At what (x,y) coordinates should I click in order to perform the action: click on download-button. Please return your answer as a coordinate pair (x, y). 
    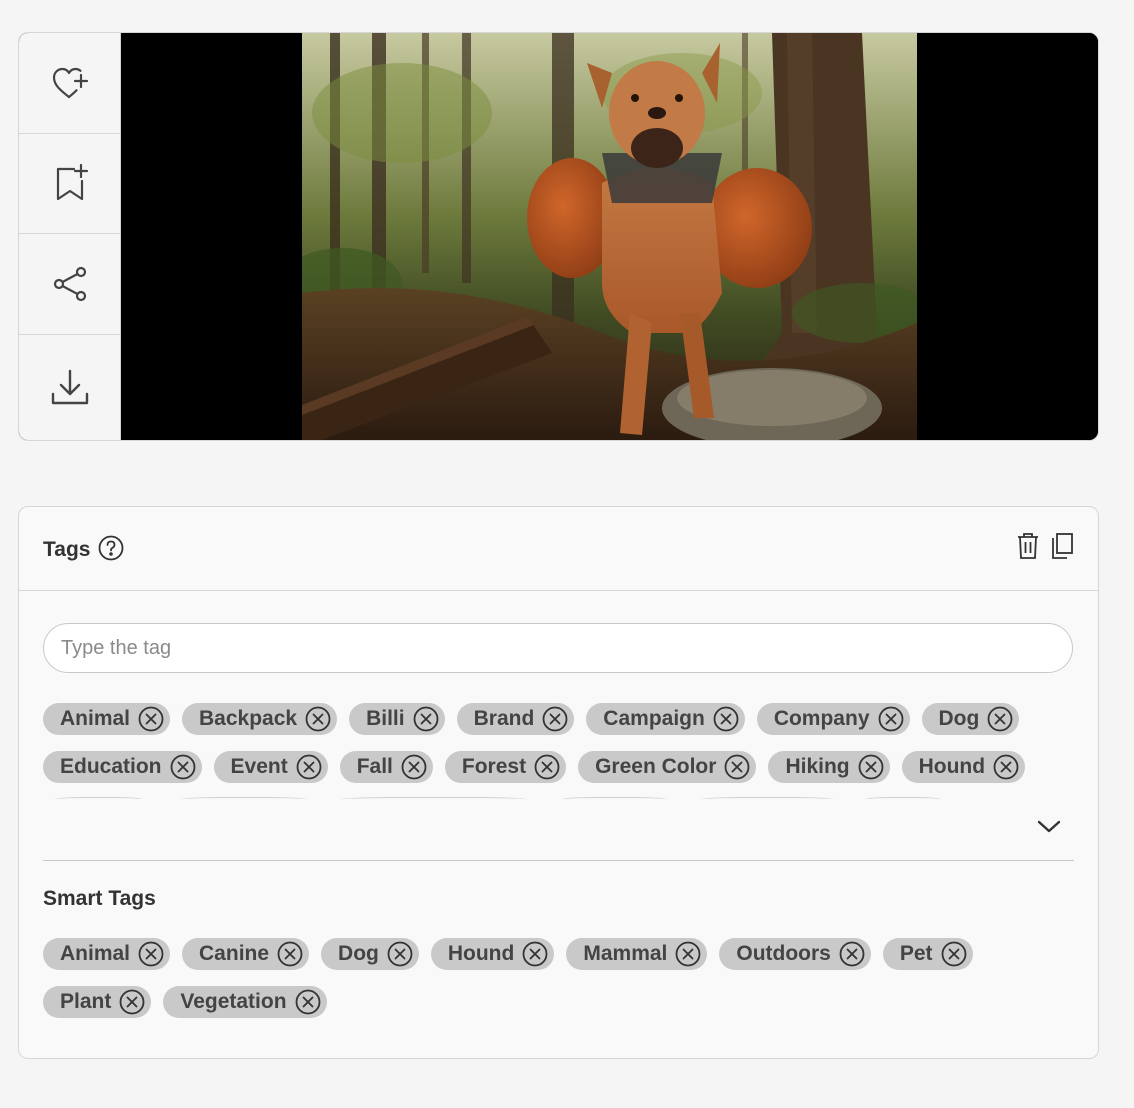
    Looking at the image, I should click on (69, 387).